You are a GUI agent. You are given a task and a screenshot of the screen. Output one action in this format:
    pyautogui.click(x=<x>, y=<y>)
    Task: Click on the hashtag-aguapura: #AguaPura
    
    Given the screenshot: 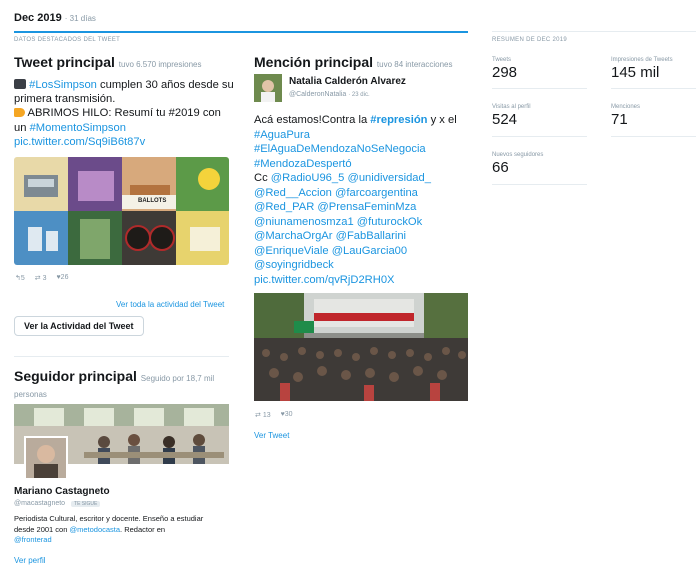 What is the action you would take?
    pyautogui.click(x=282, y=135)
    